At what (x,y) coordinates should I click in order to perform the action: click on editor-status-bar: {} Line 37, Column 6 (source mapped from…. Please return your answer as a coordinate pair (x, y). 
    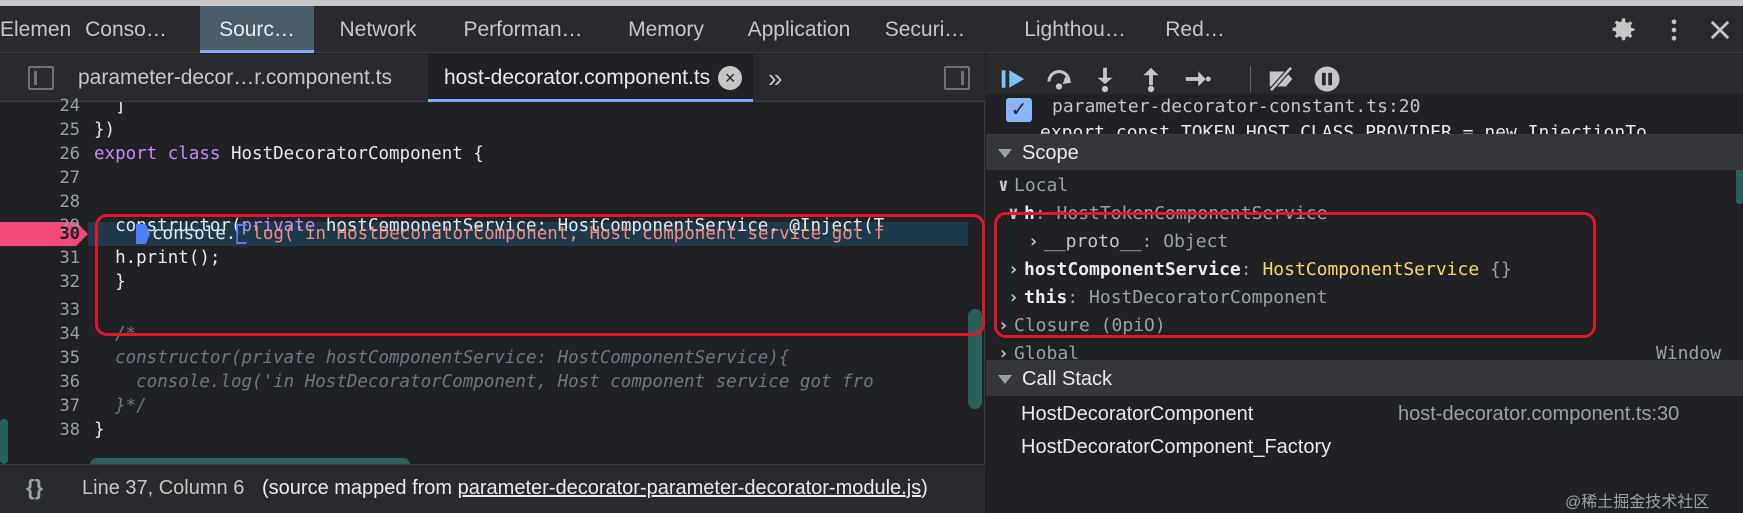
    Looking at the image, I should click on (492, 488).